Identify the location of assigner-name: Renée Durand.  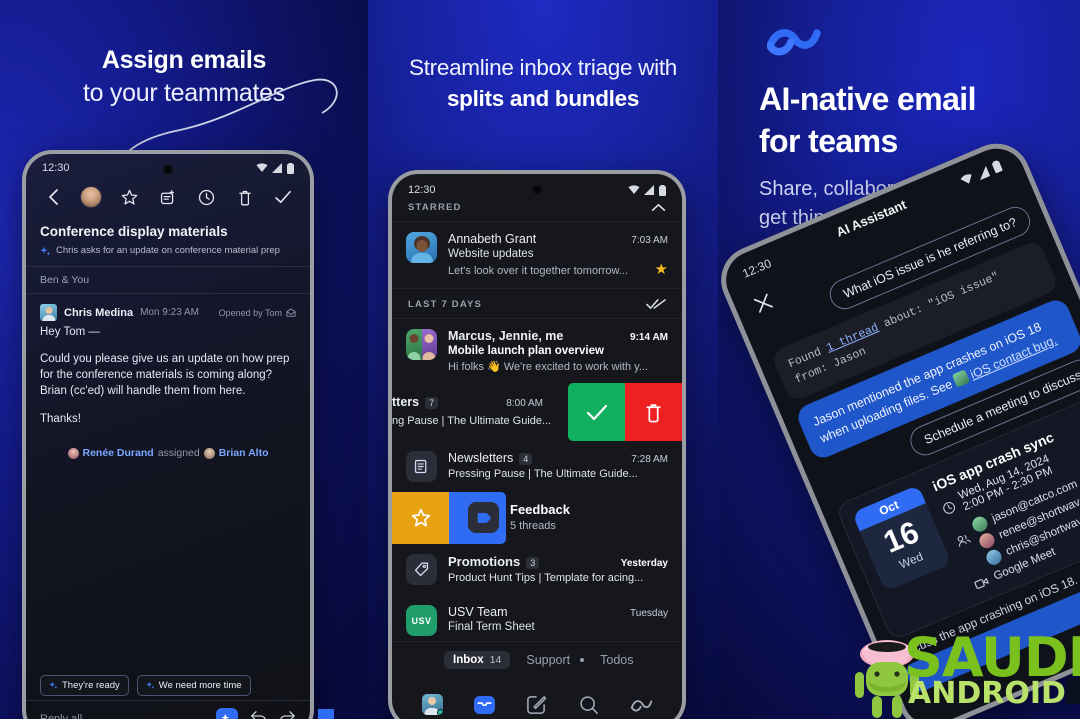
(118, 453).